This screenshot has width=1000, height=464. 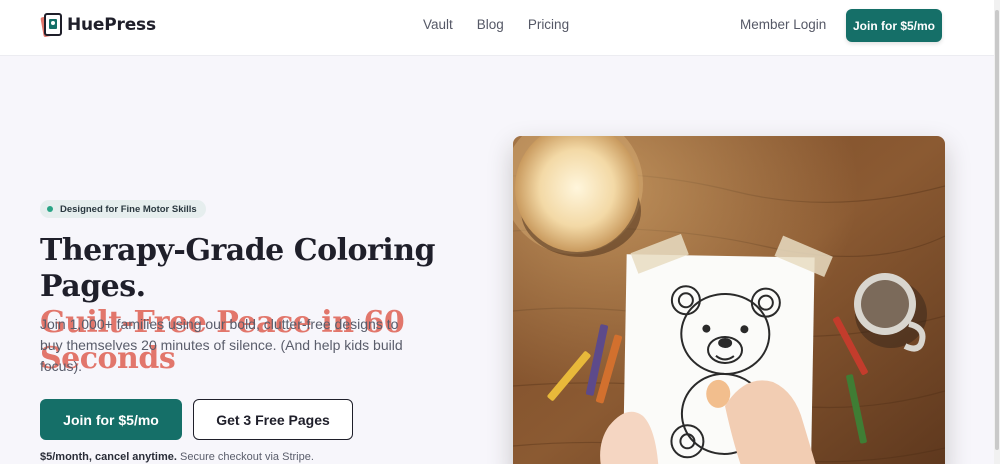 I want to click on brand-logo: HuePress, so click(x=98, y=25).